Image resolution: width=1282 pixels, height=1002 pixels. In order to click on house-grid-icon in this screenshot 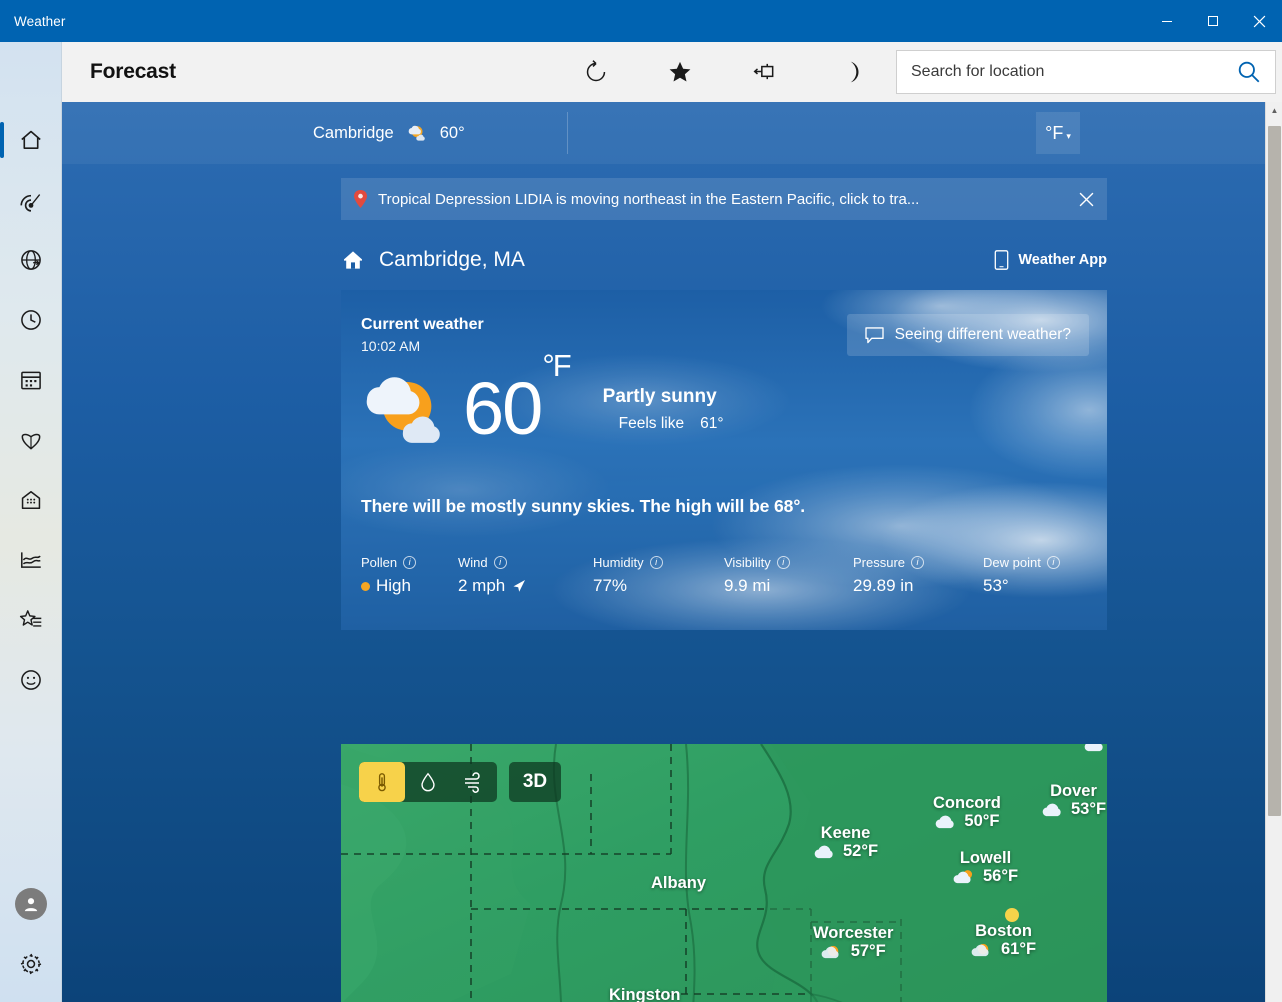, I will do `click(31, 500)`.